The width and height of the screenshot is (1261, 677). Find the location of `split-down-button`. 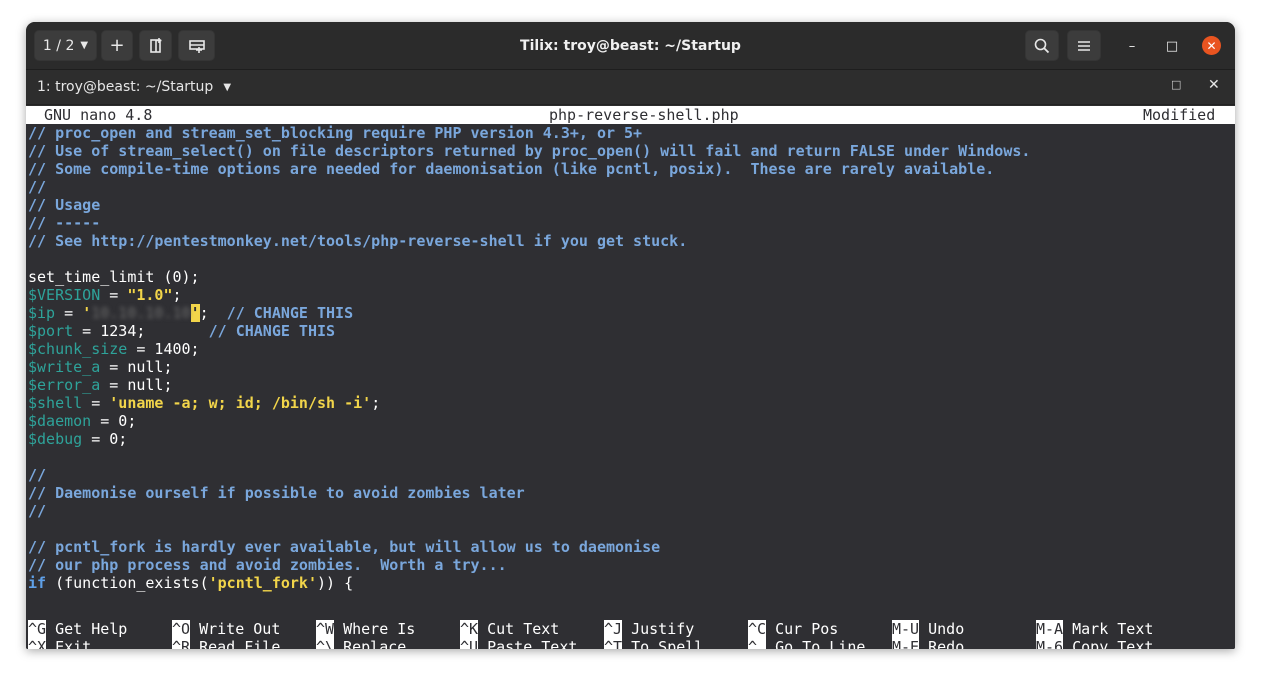

split-down-button is located at coordinates (196, 45).